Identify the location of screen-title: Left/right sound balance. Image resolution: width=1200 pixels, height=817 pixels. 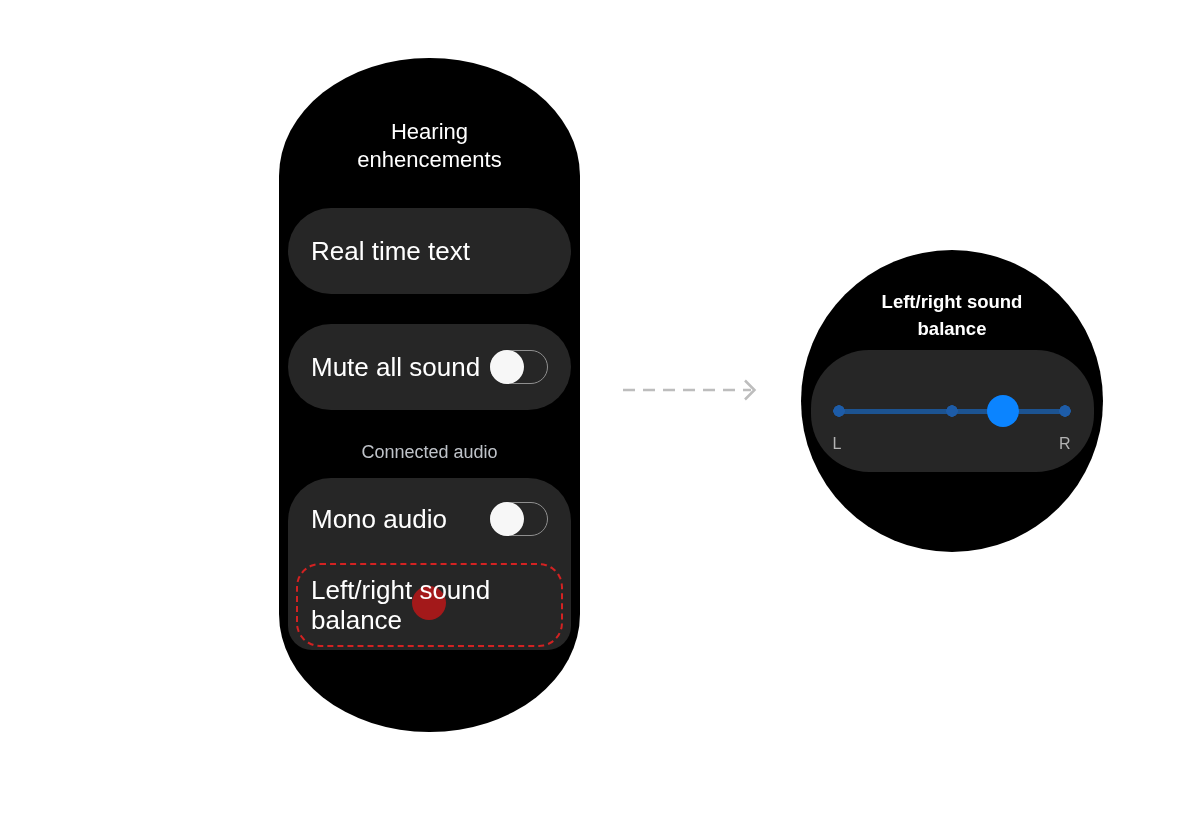
(952, 315).